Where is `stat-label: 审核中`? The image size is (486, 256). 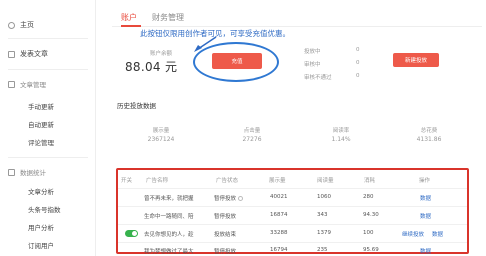 stat-label: 审核中 is located at coordinates (312, 65).